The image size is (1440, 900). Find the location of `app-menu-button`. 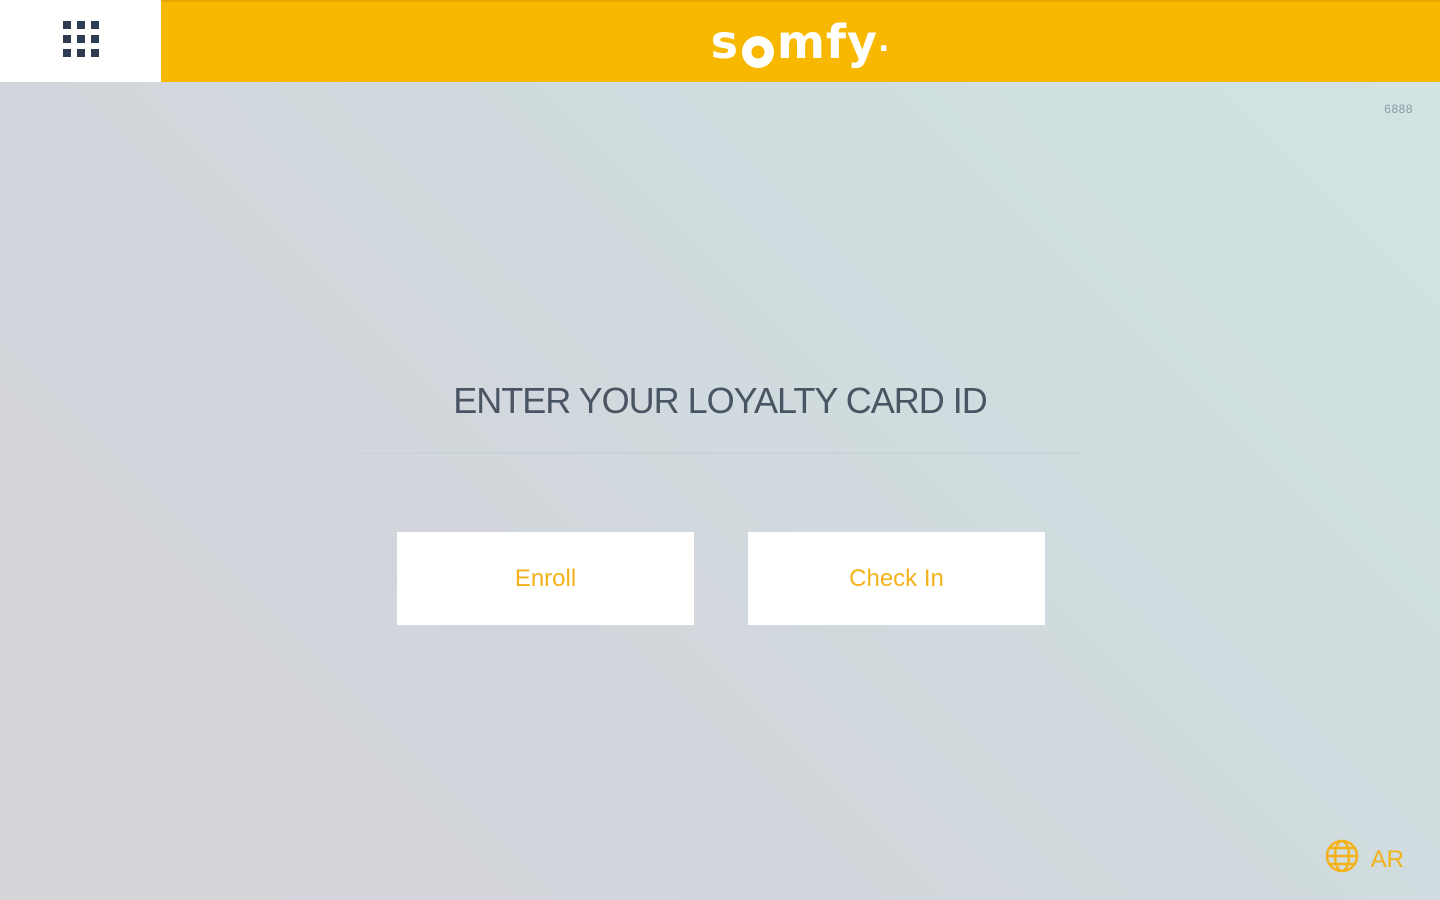

app-menu-button is located at coordinates (80, 41).